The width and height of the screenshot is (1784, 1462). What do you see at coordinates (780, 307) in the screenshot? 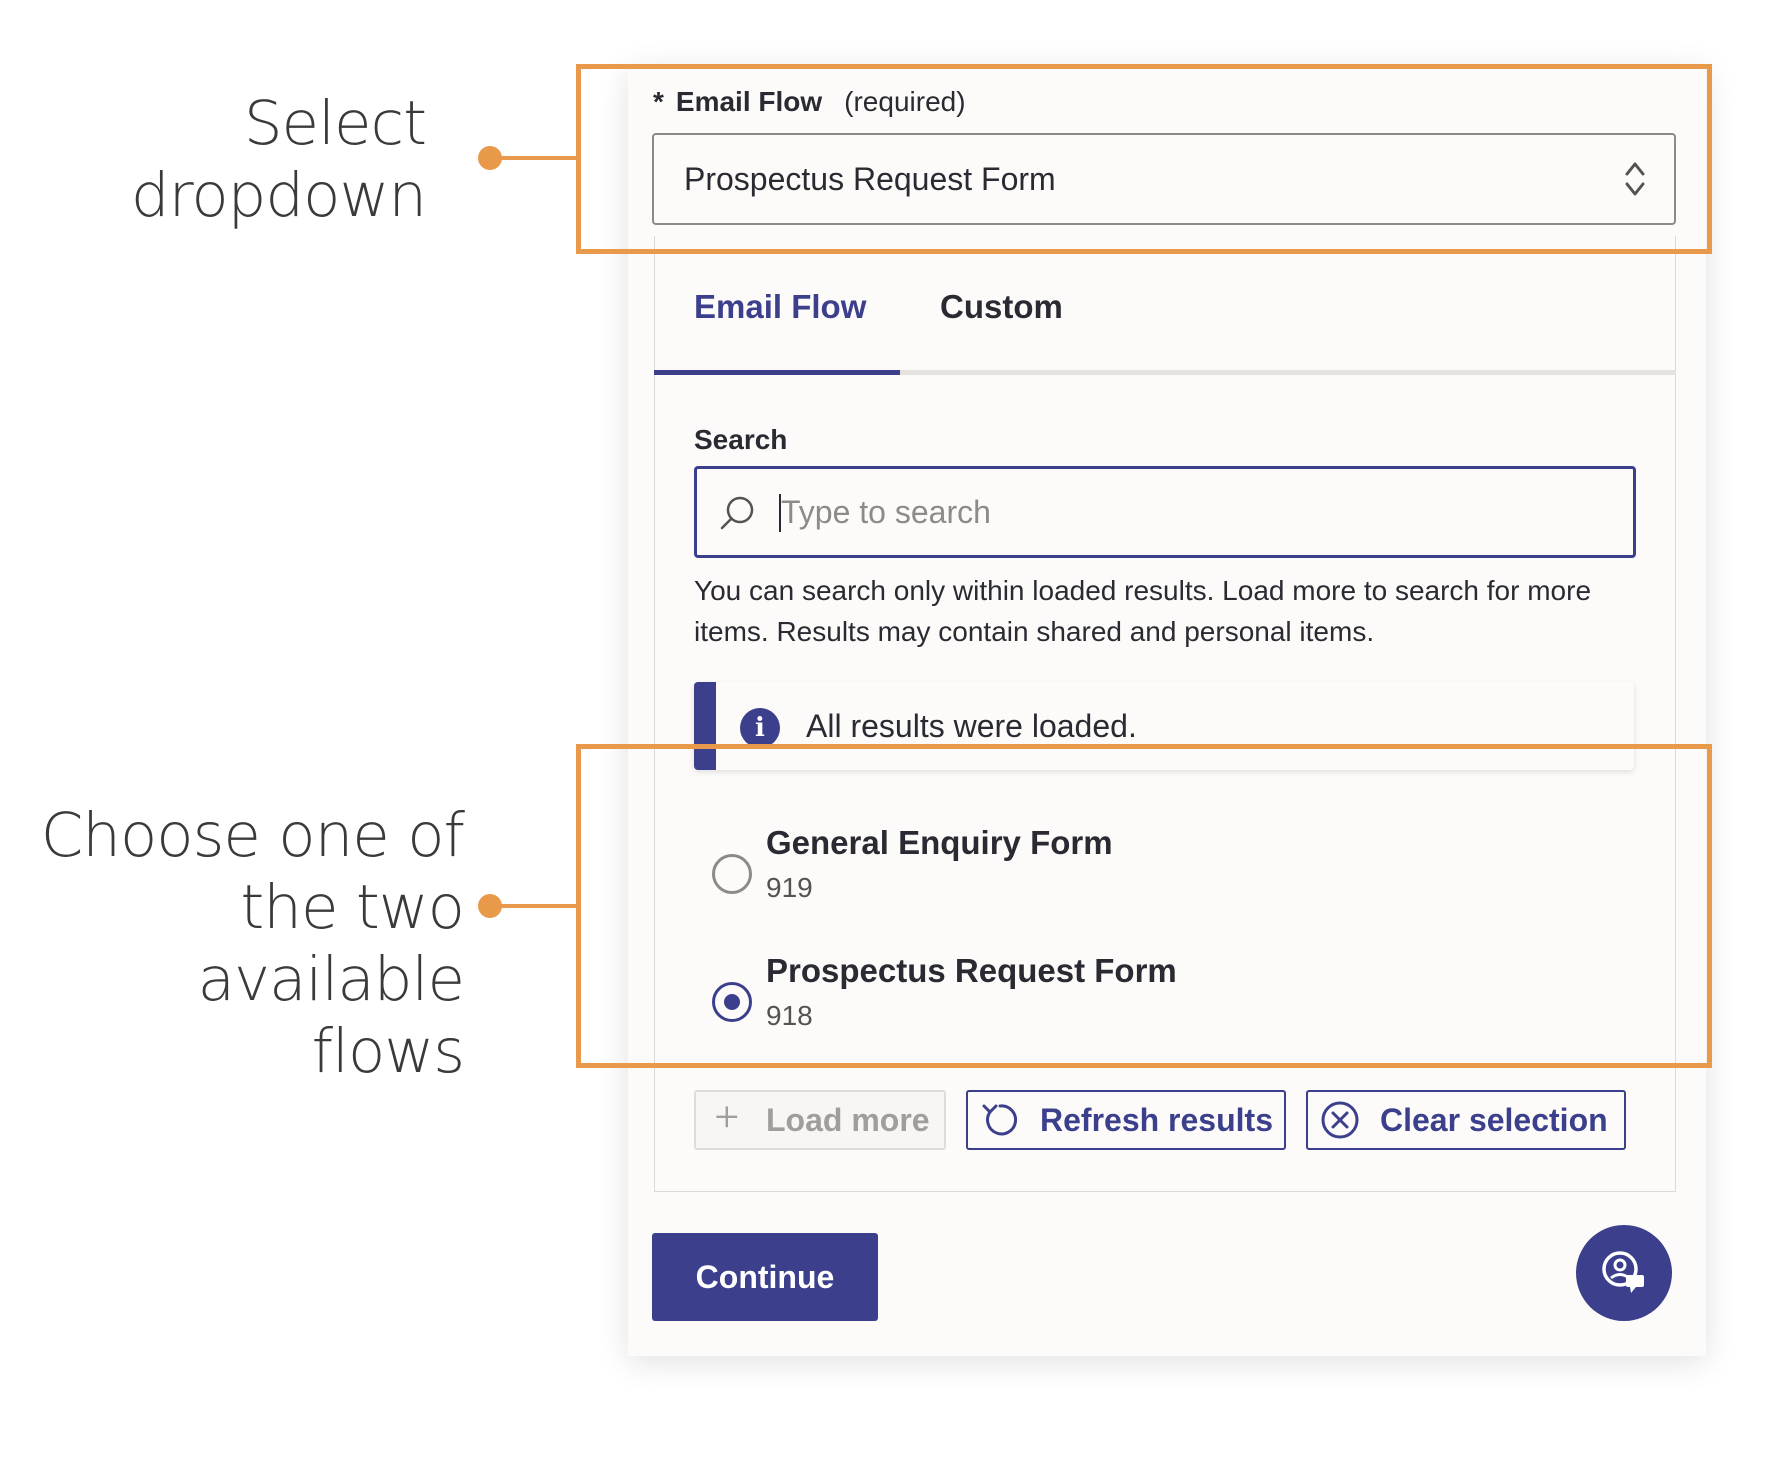
I see `tab-email-flow: Email Flow` at bounding box center [780, 307].